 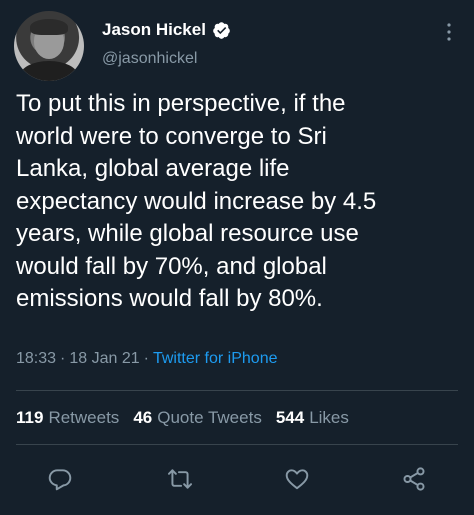 What do you see at coordinates (60, 479) in the screenshot?
I see `reply-icon` at bounding box center [60, 479].